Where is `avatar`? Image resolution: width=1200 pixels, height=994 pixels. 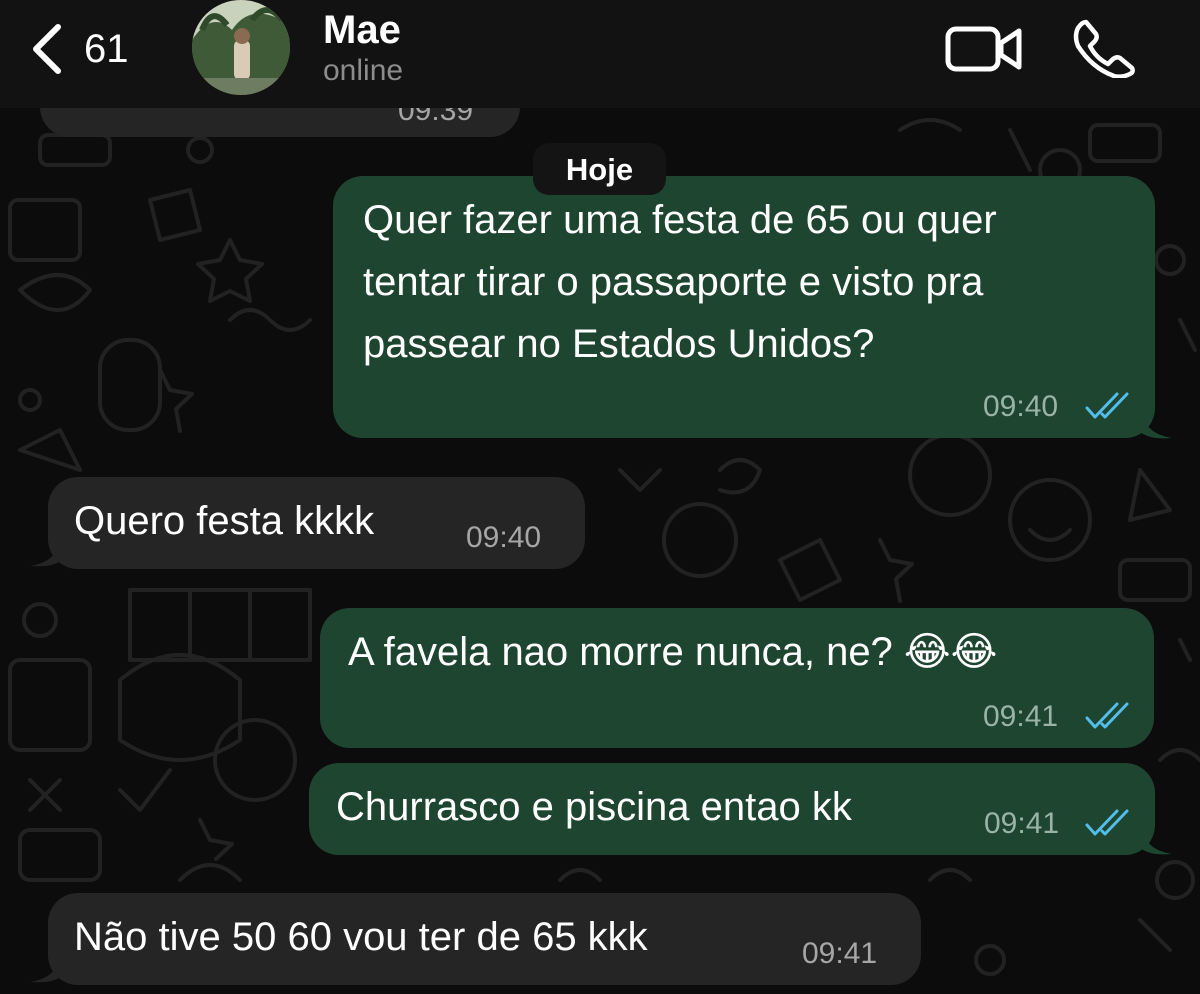 avatar is located at coordinates (241, 47).